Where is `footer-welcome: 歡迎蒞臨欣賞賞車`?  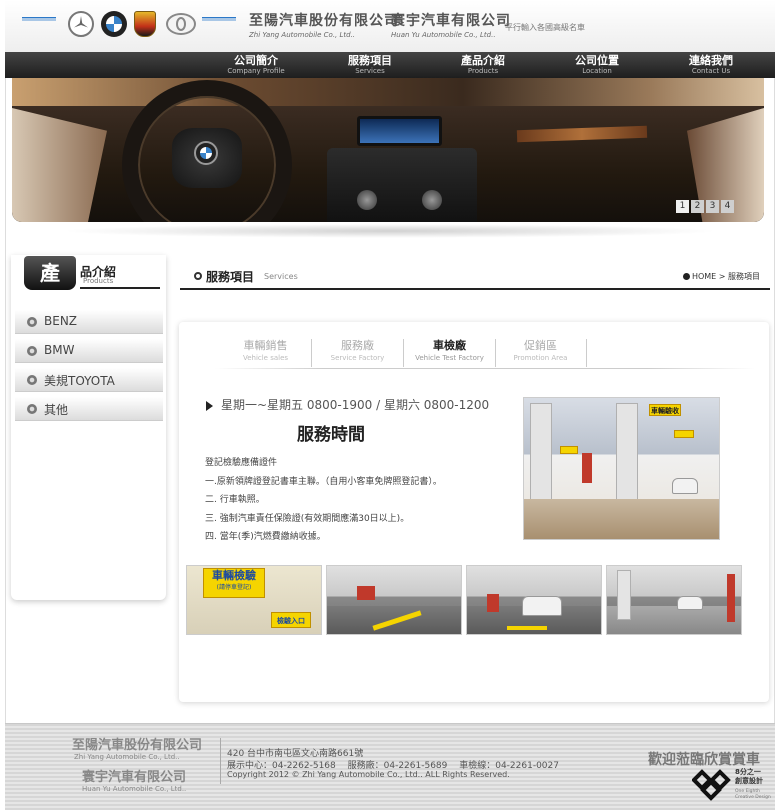
footer-welcome: 歡迎蒞臨欣賞賞車 is located at coordinates (704, 760).